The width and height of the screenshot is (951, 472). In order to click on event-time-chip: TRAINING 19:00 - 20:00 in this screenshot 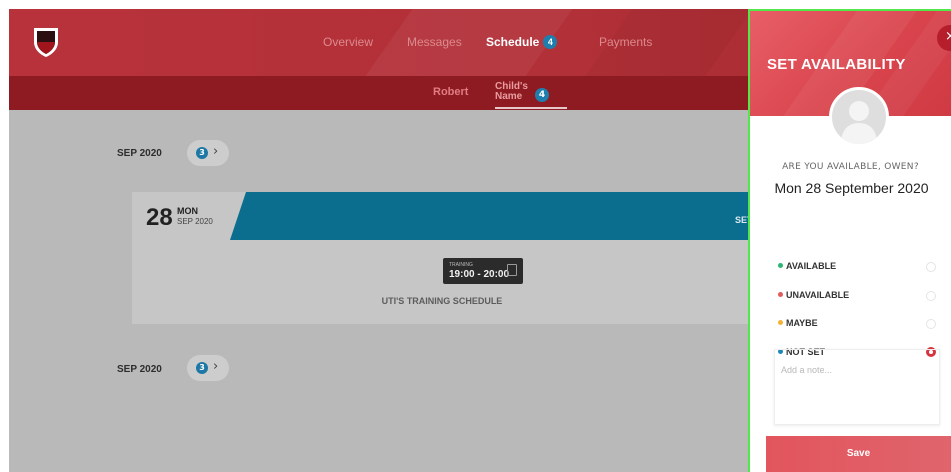, I will do `click(483, 271)`.